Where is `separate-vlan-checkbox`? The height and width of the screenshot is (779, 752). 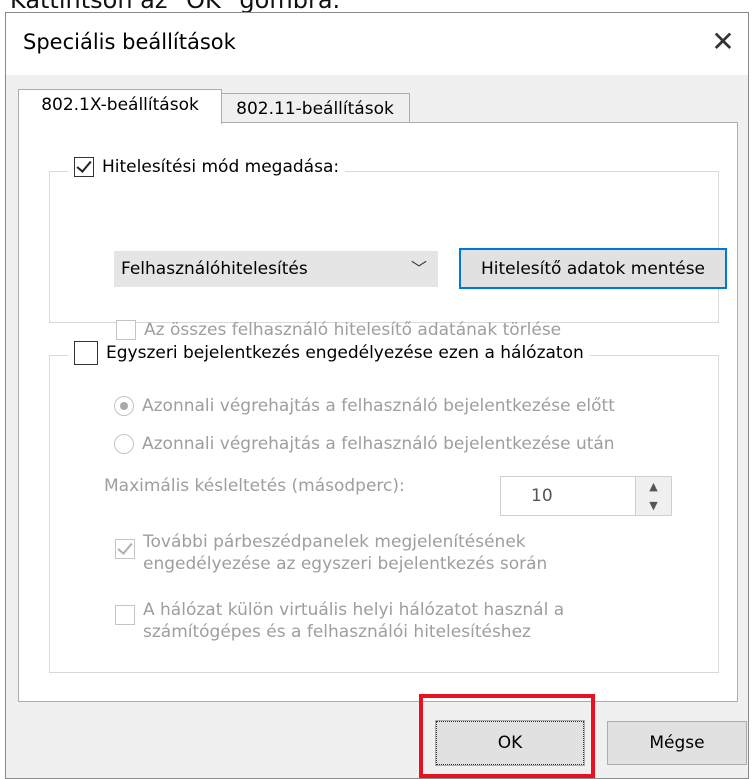 separate-vlan-checkbox is located at coordinates (125, 615).